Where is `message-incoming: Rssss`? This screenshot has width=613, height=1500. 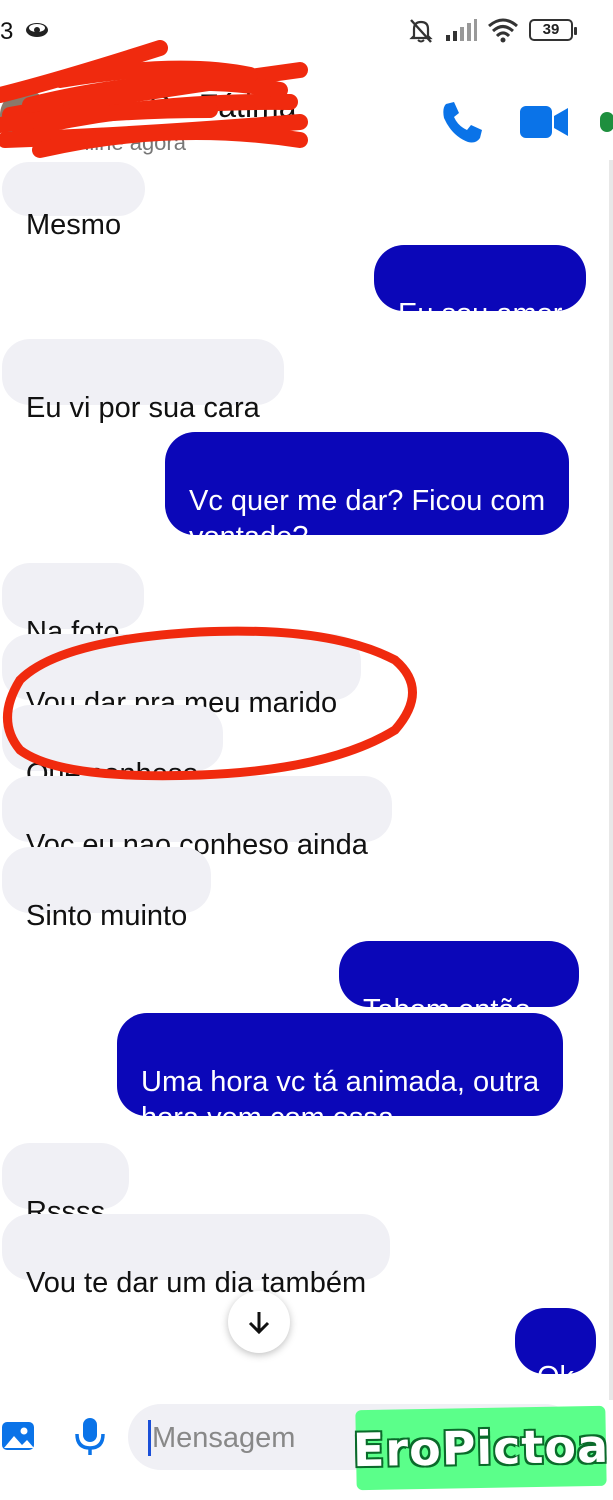 message-incoming: Rssss is located at coordinates (65, 1185).